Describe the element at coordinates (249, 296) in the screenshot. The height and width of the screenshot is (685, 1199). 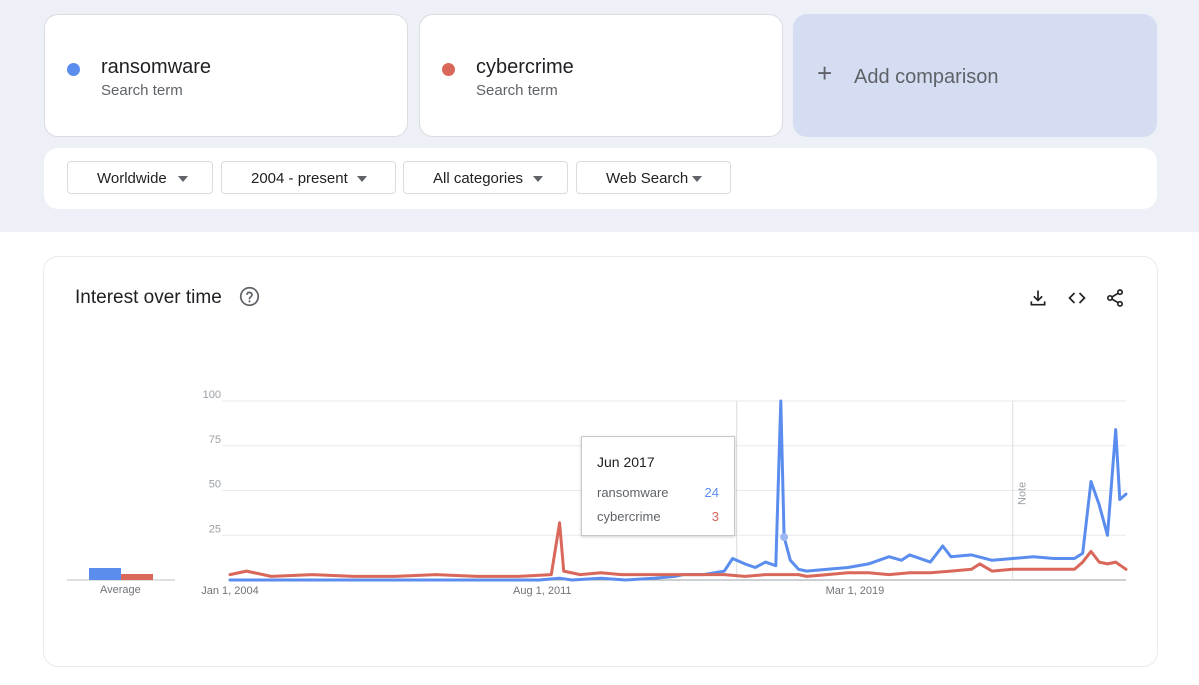
I see `help-icon` at that location.